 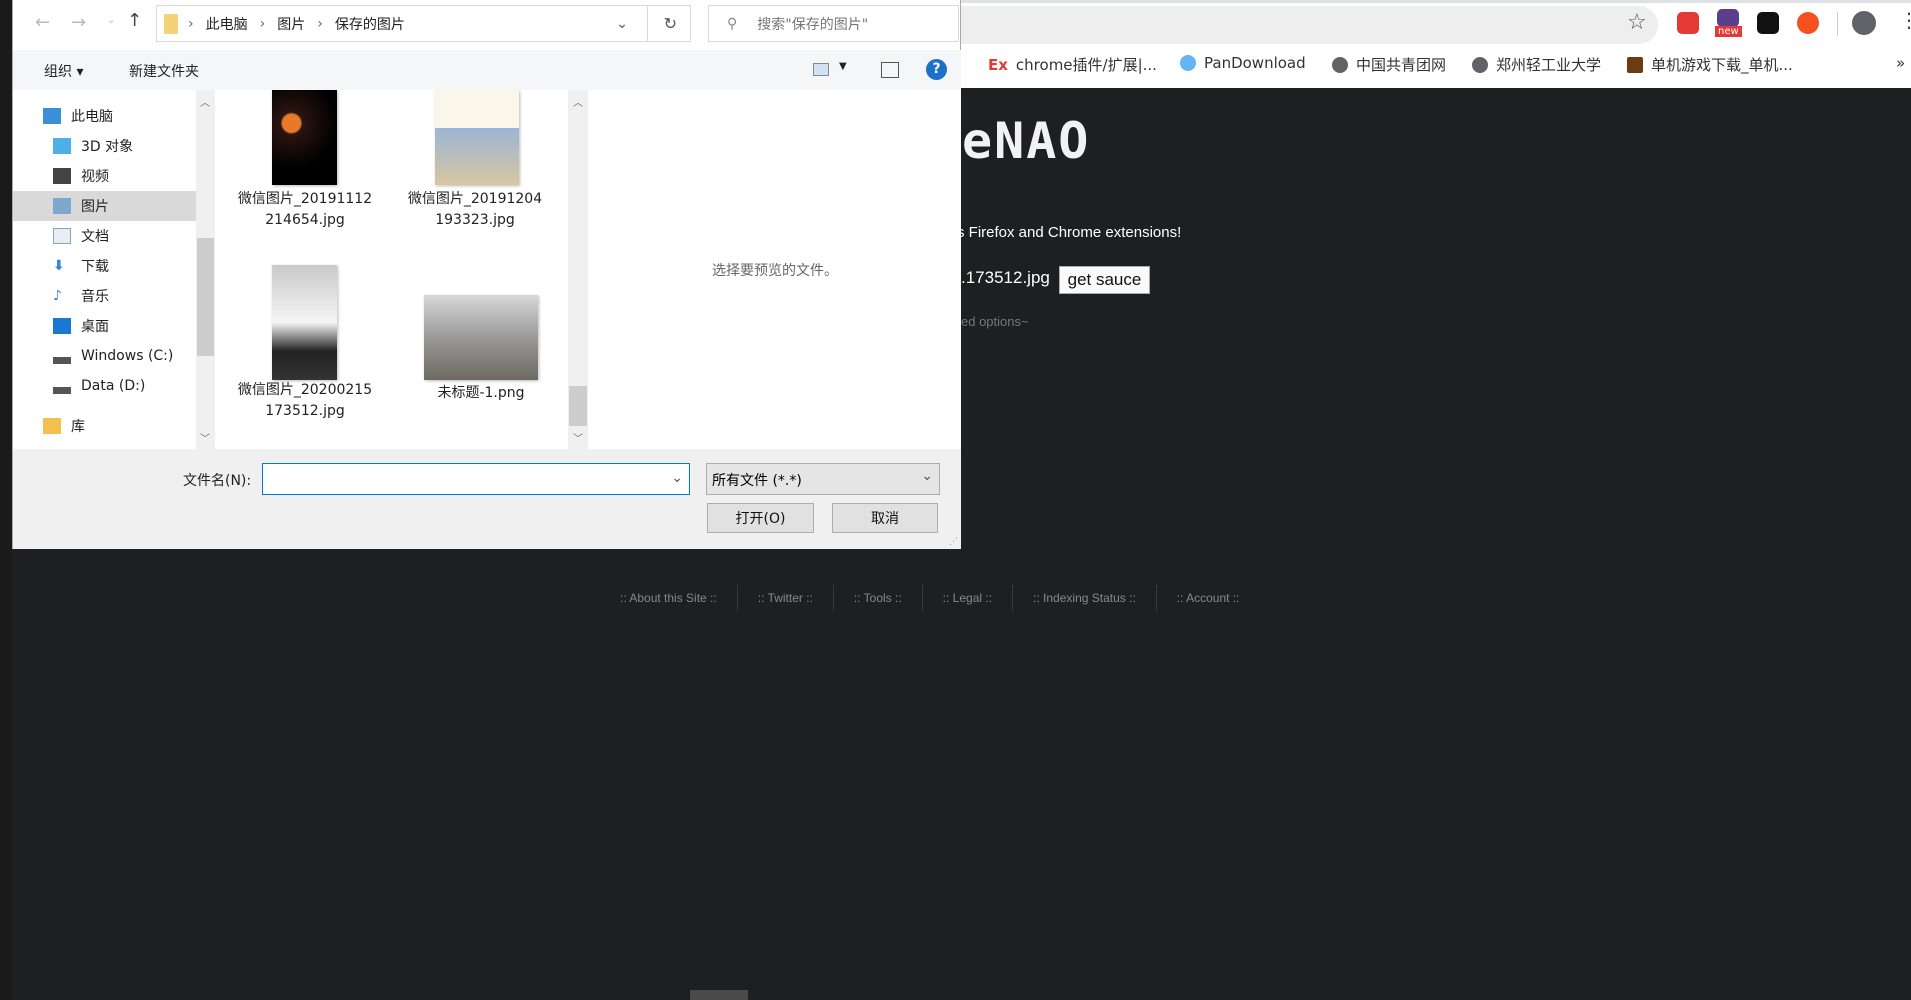 I want to click on chevron-down-icon: ⌄, so click(x=677, y=478).